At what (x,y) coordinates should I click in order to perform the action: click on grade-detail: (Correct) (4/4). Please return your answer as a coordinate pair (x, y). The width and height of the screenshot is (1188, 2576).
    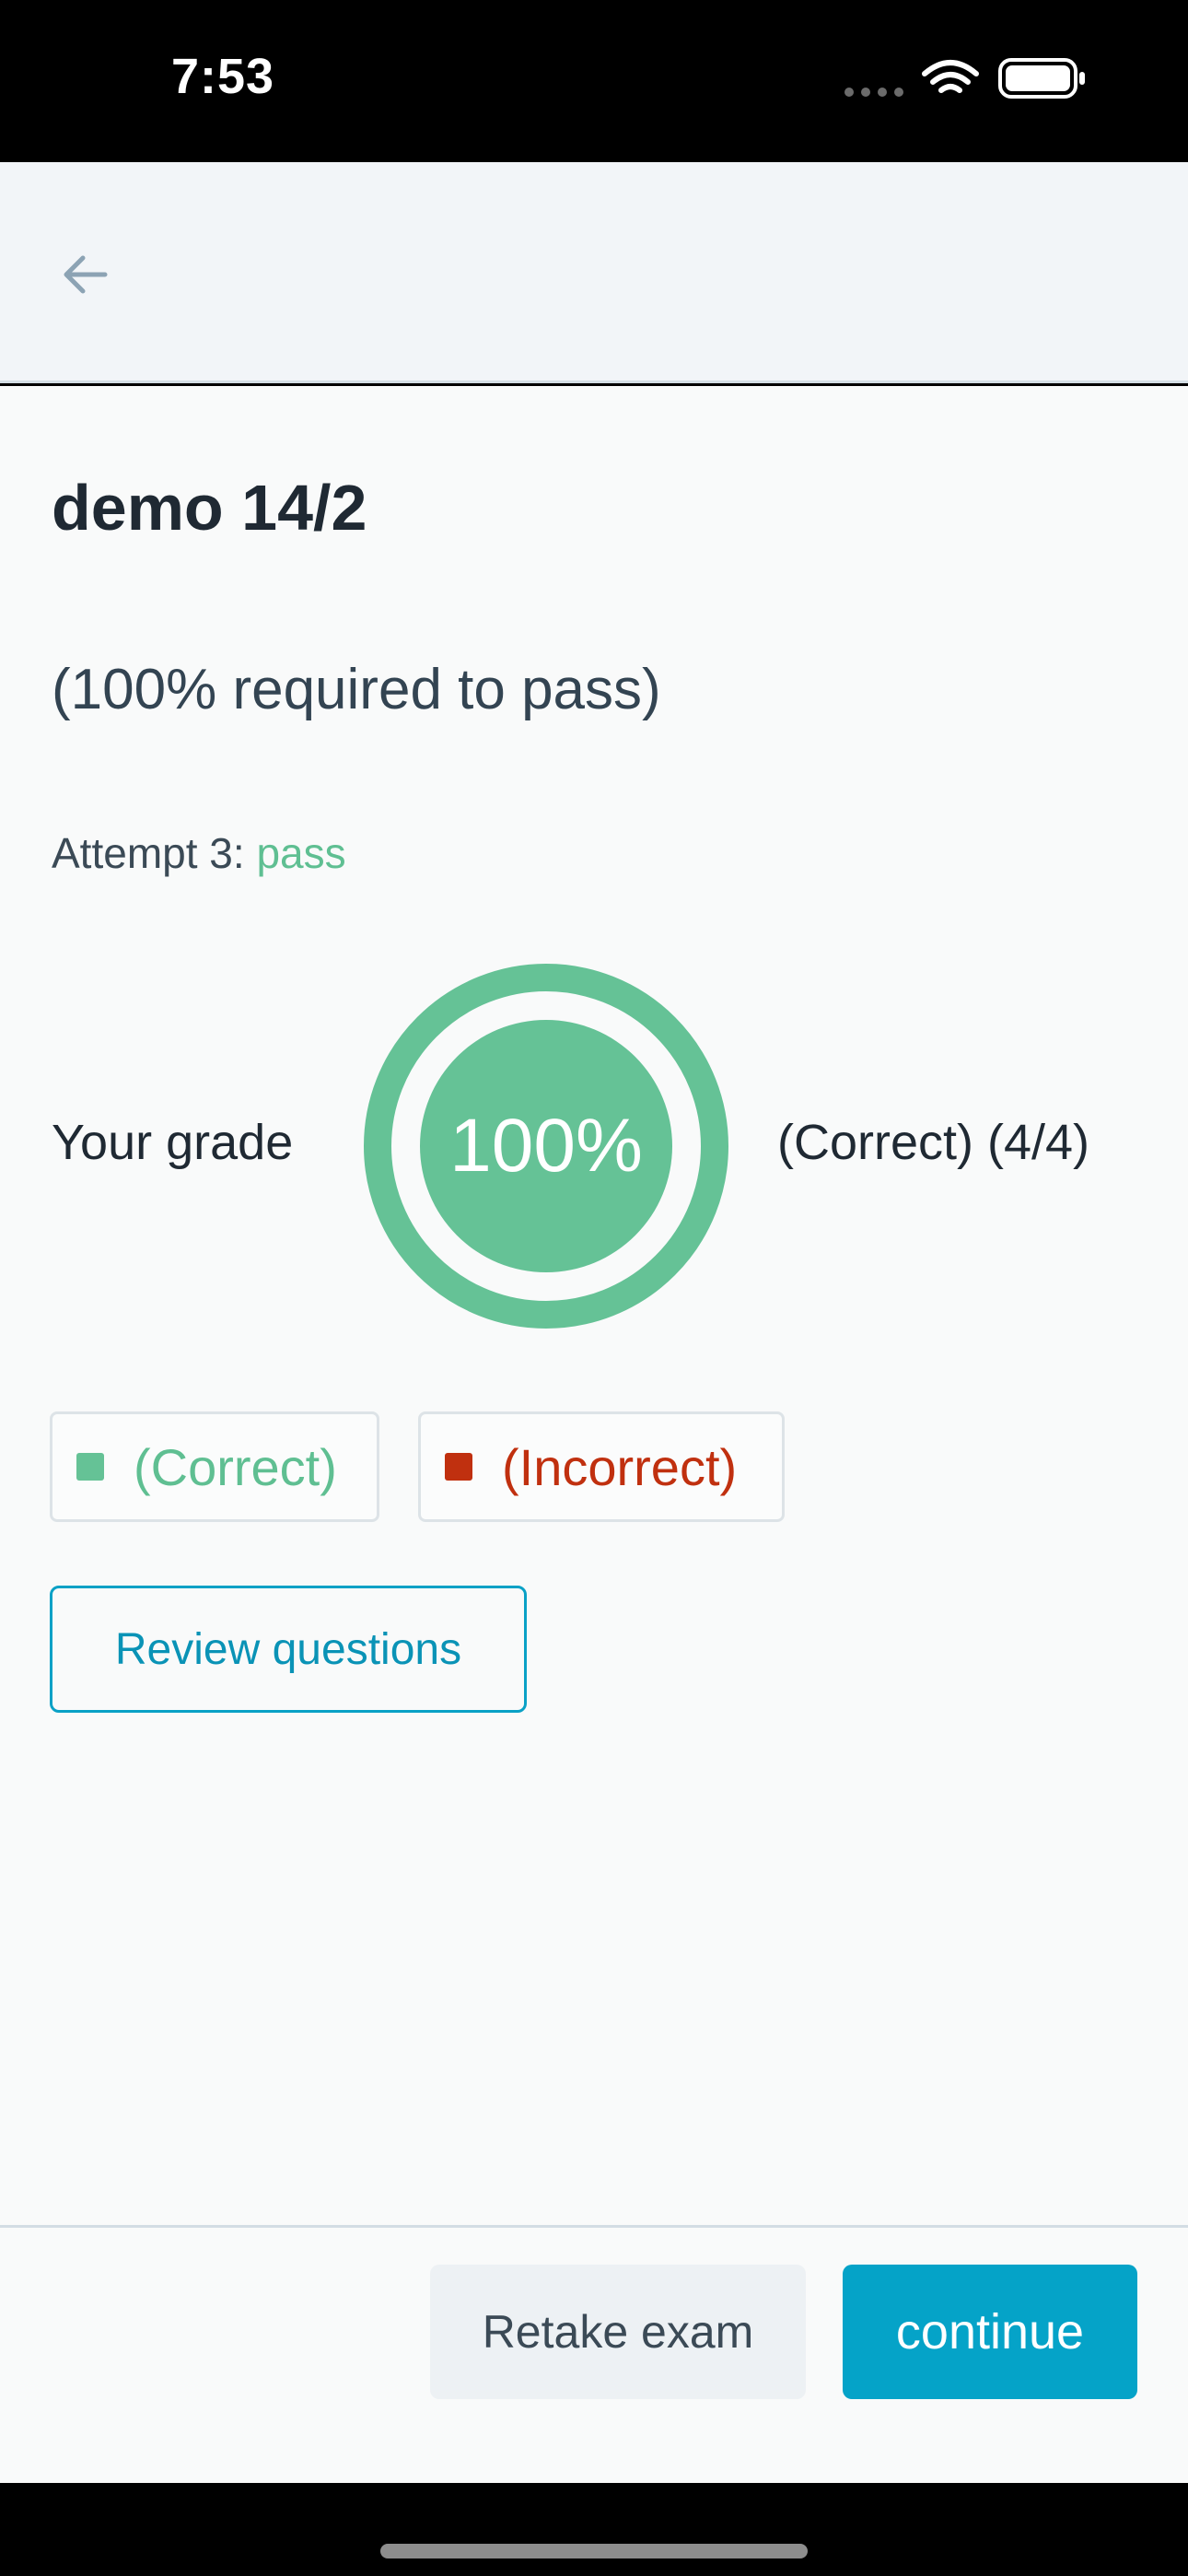
    Looking at the image, I should click on (934, 1142).